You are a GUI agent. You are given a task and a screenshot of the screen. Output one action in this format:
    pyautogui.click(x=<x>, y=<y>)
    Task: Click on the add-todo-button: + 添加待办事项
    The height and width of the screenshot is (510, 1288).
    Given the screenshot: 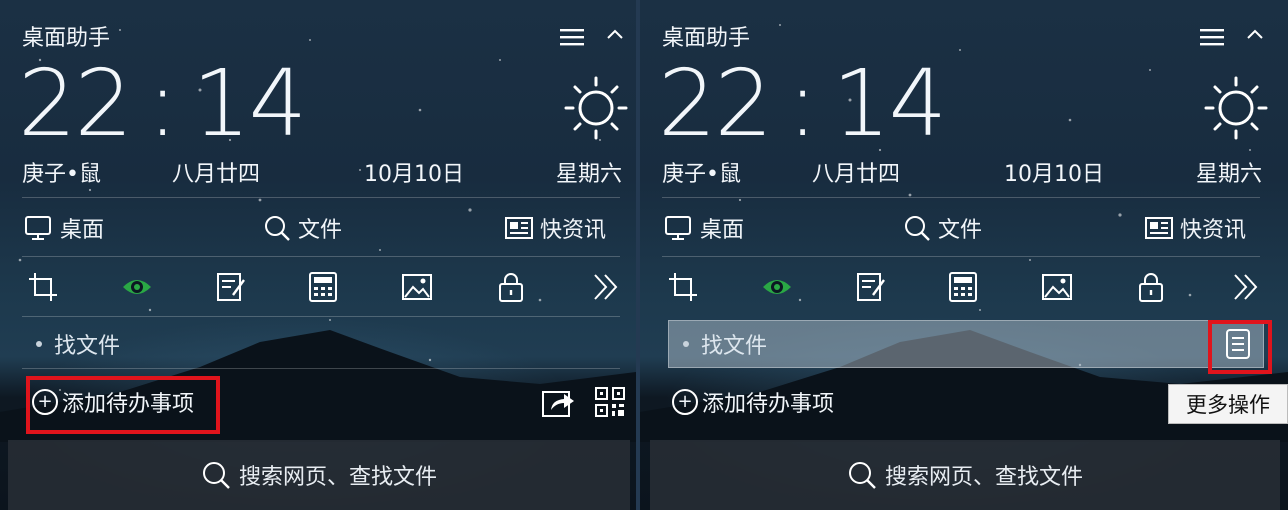 What is the action you would take?
    pyautogui.click(x=753, y=402)
    